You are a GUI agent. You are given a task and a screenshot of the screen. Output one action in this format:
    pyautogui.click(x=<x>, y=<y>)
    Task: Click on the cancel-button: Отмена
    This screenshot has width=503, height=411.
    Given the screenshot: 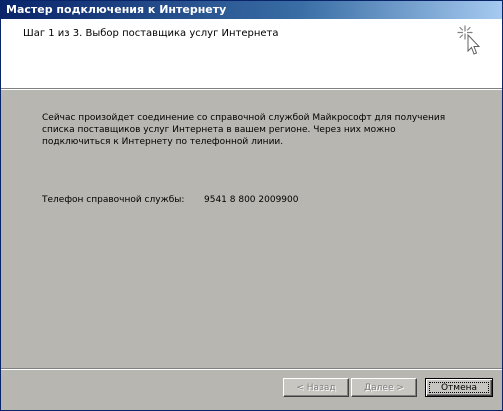 What is the action you would take?
    pyautogui.click(x=459, y=387)
    